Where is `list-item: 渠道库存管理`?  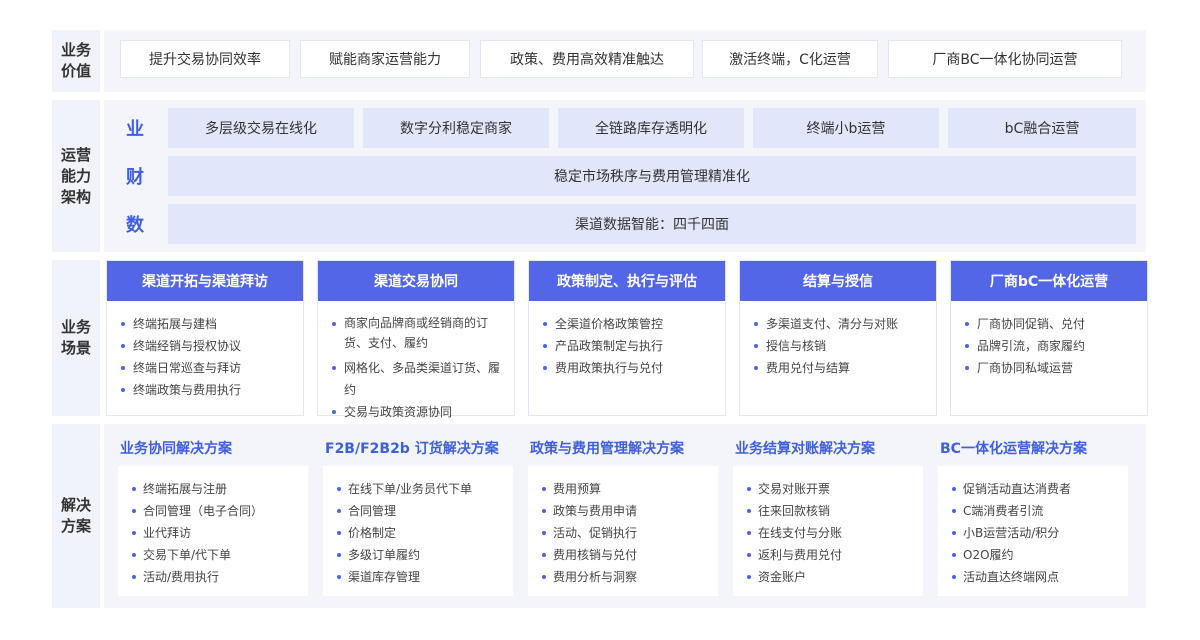
list-item: 渠道库存管理 is located at coordinates (424, 577).